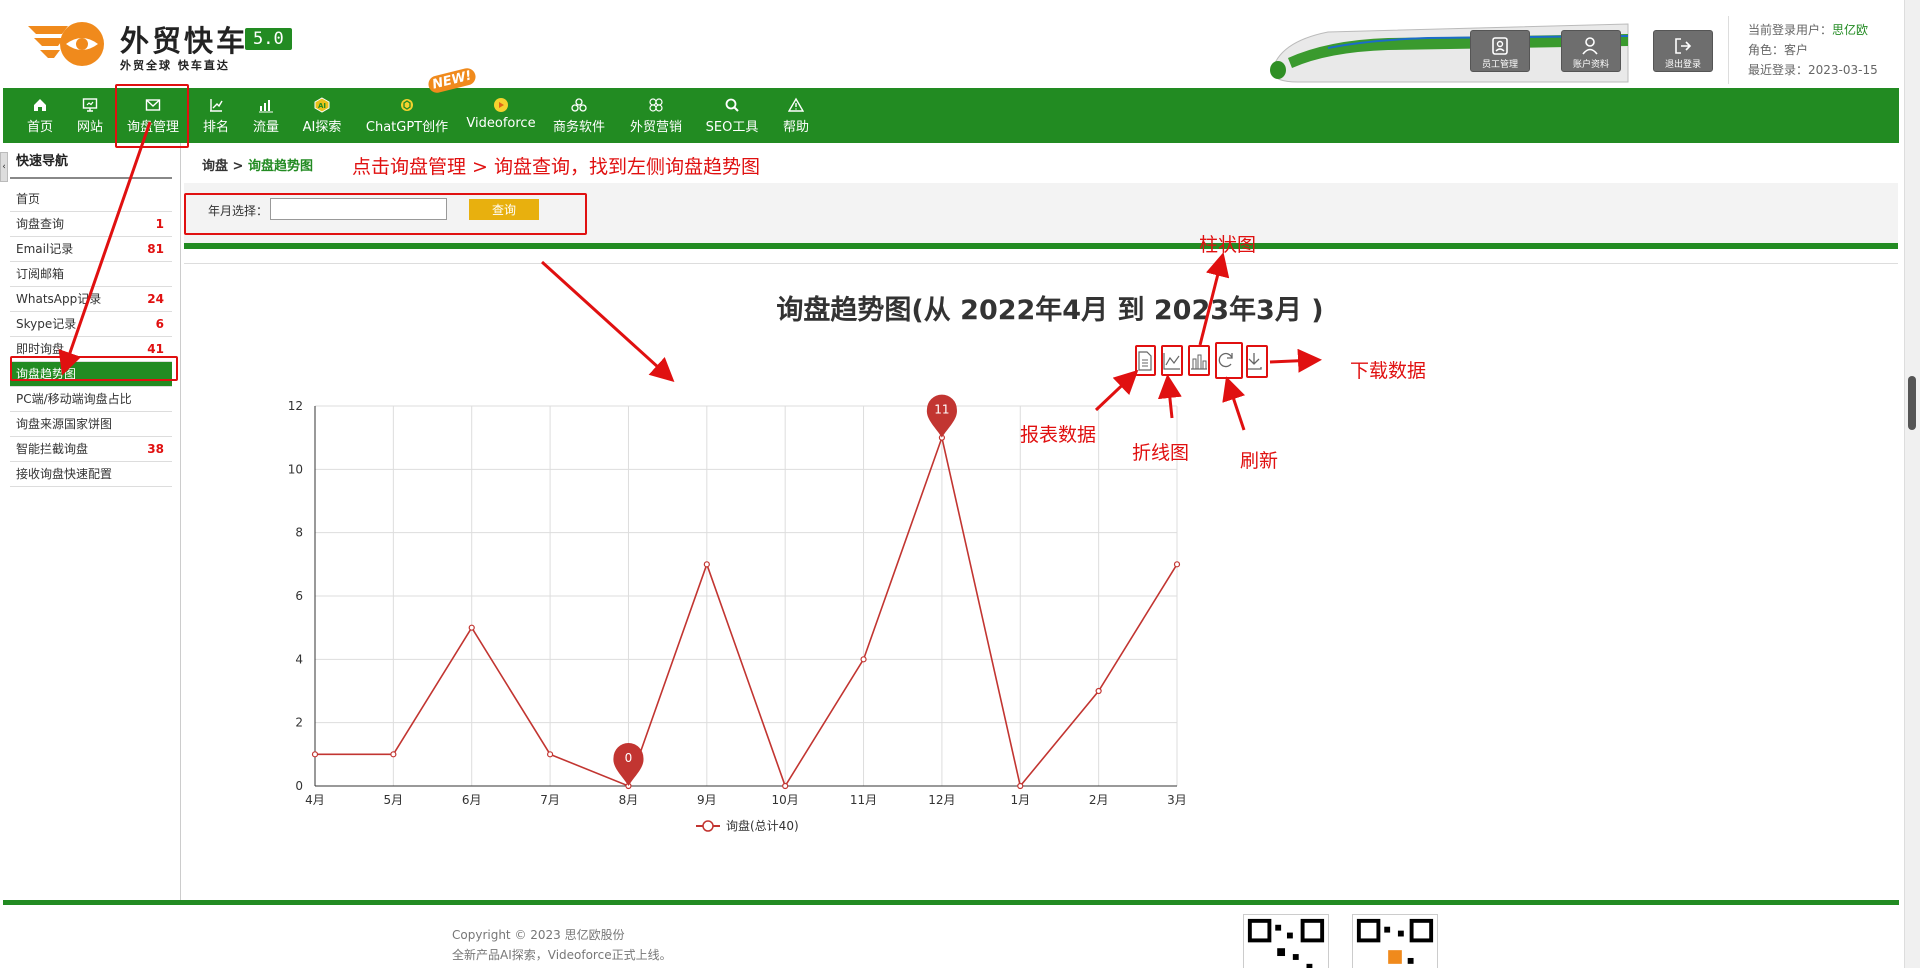  Describe the element at coordinates (1912, 403) in the screenshot. I see `scrollbar-thumb` at that location.